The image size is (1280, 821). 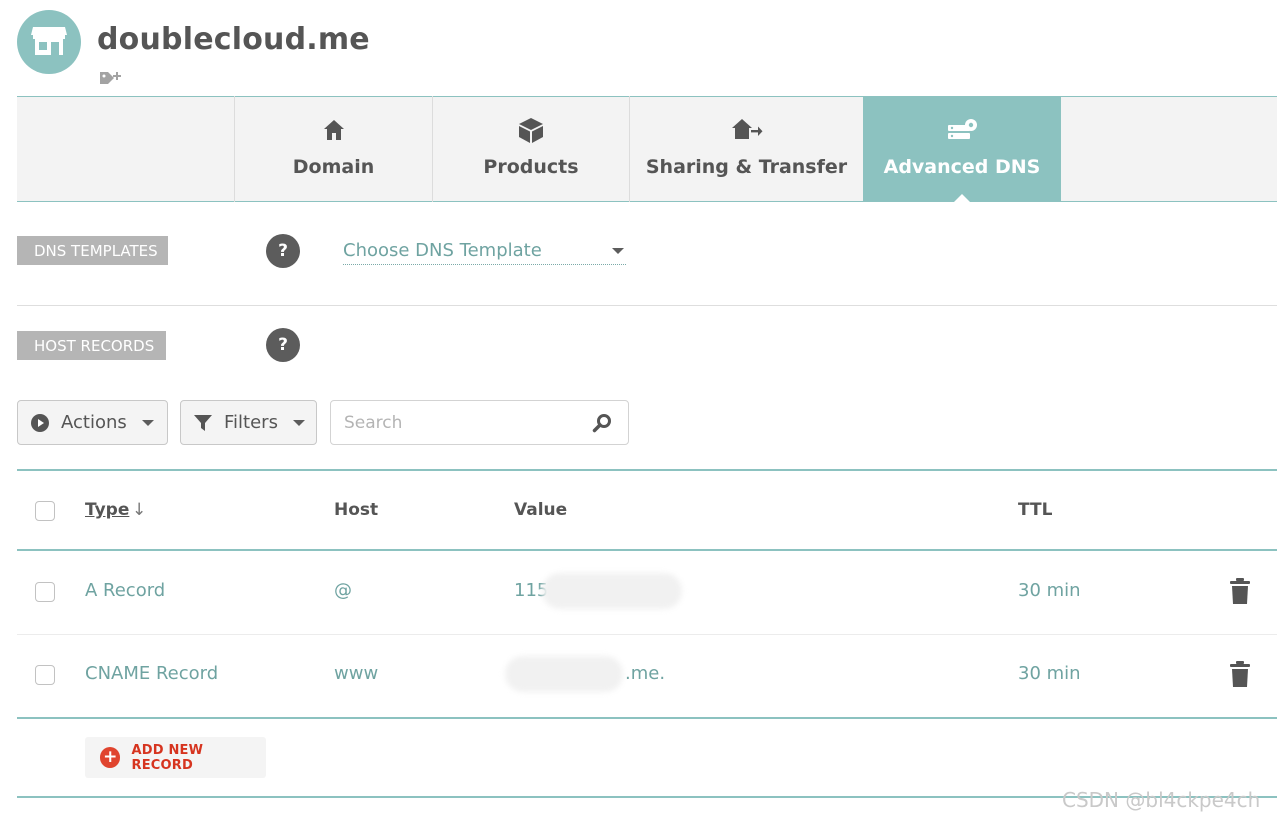 I want to click on host-records-text: HOST RECORDS, so click(x=91, y=345).